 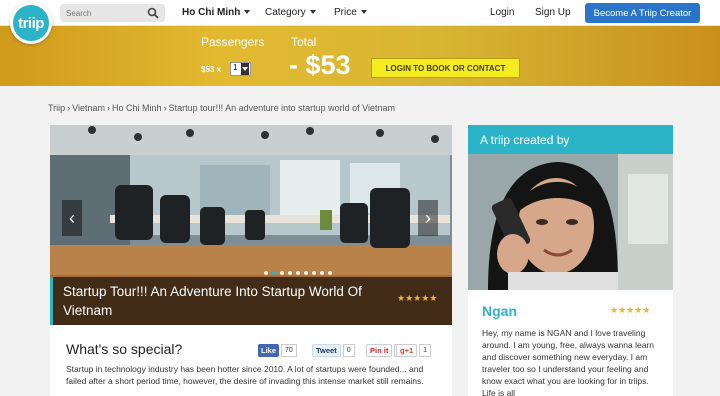 What do you see at coordinates (88, 108) in the screenshot?
I see `breadcrumb-vietnam: Vietnam` at bounding box center [88, 108].